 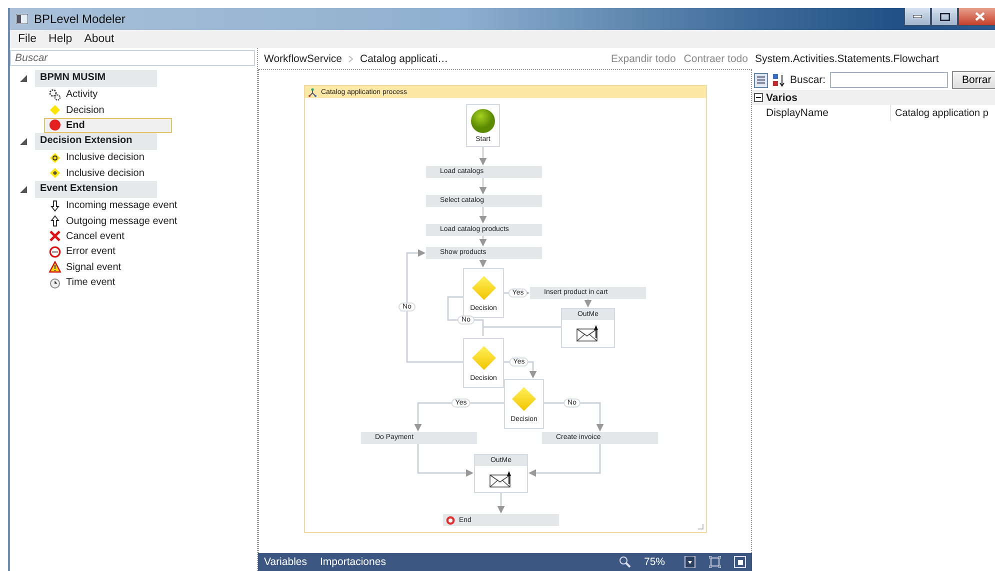 I want to click on collapse-icon, so click(x=758, y=97).